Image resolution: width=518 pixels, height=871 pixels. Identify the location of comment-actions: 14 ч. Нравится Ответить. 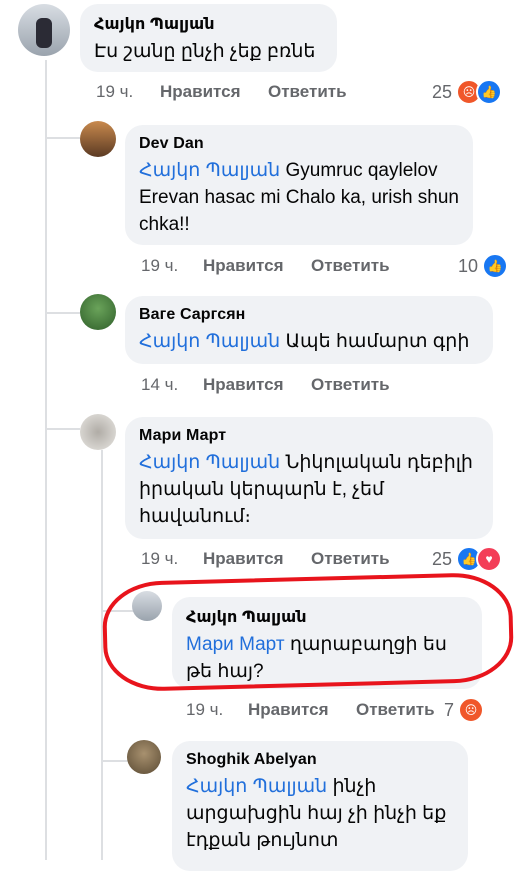
(265, 385).